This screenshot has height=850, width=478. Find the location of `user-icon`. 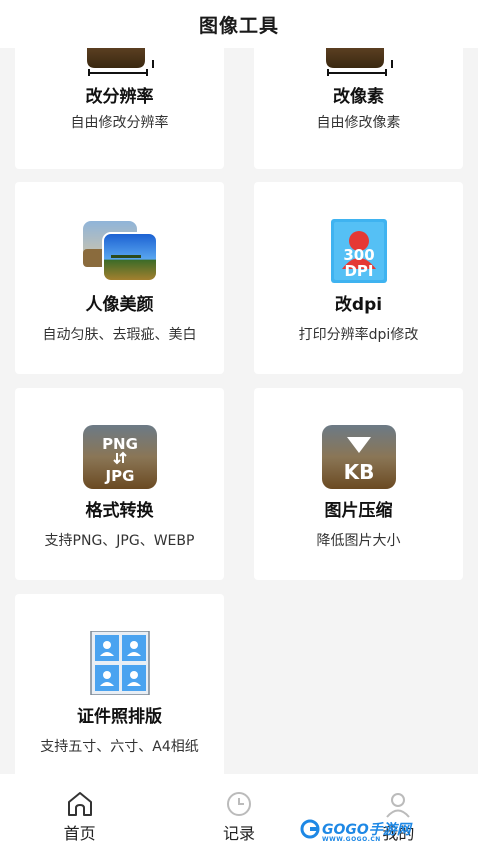

user-icon is located at coordinates (398, 805).